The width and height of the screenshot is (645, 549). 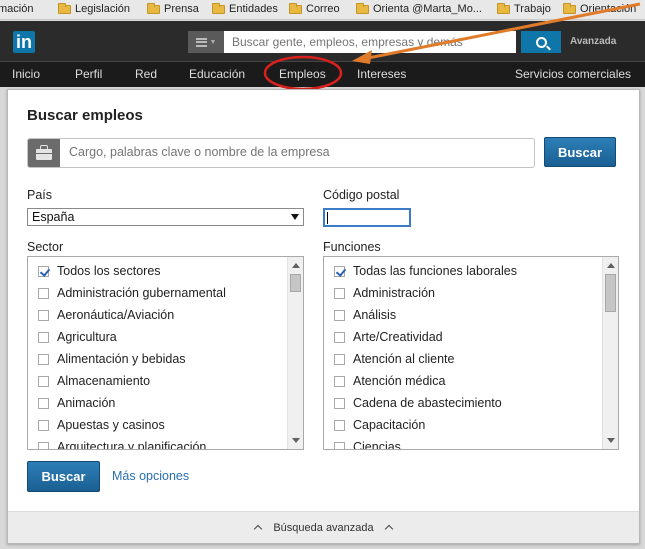 What do you see at coordinates (109, 271) in the screenshot?
I see `sector-item-label: Todos los sectores` at bounding box center [109, 271].